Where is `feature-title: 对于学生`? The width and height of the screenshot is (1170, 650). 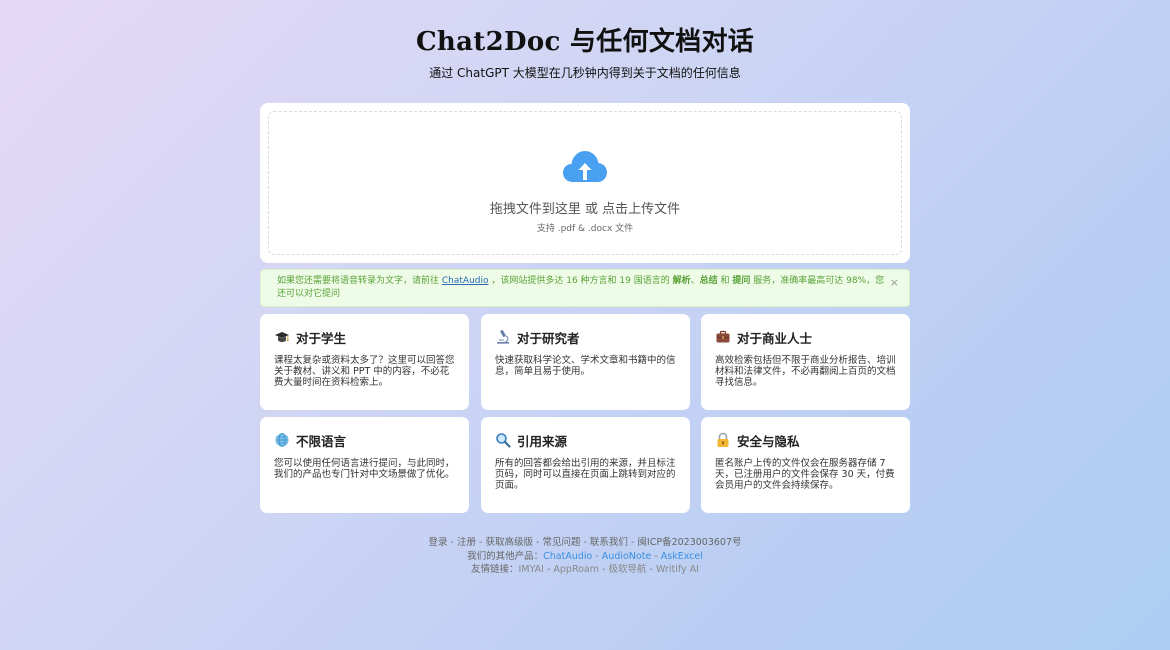
feature-title: 对于学生 is located at coordinates (321, 338).